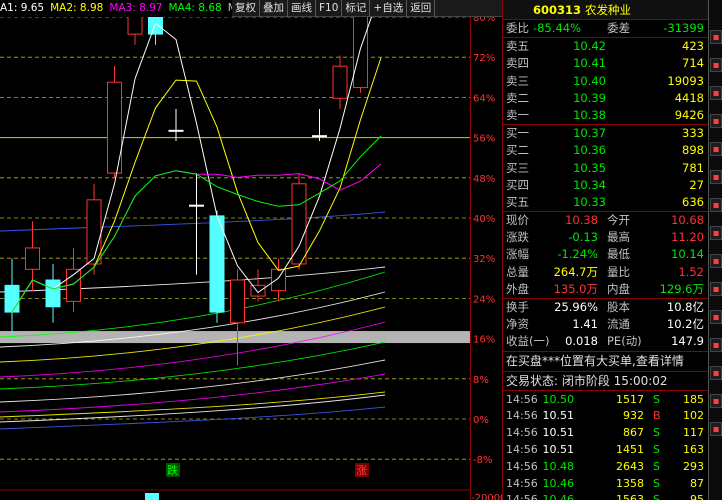 This screenshot has height=500, width=722. What do you see at coordinates (605, 63) in the screenshot?
I see `sell-order-row: 卖四 10.41 714` at bounding box center [605, 63].